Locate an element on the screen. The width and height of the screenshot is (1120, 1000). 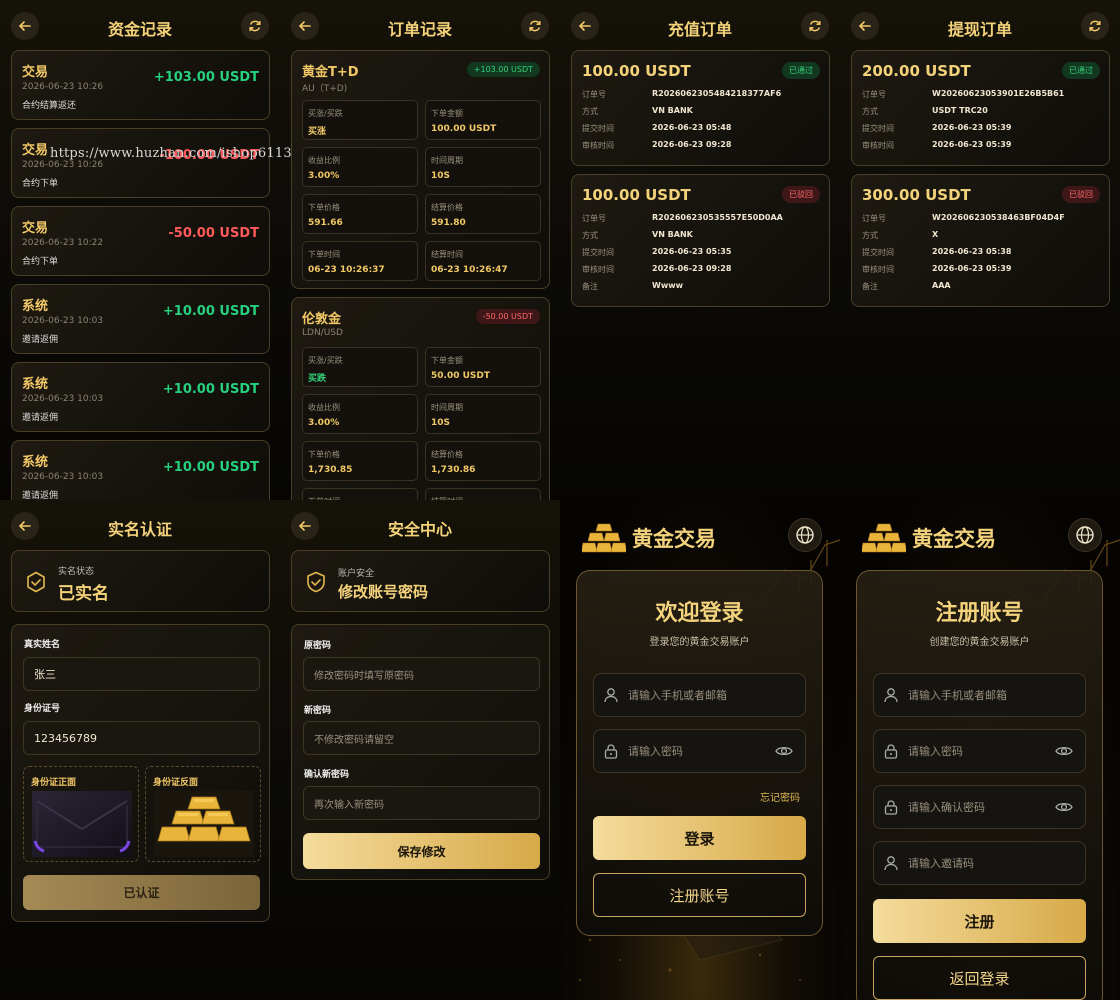
detail-value: 买涨 is located at coordinates (317, 132).